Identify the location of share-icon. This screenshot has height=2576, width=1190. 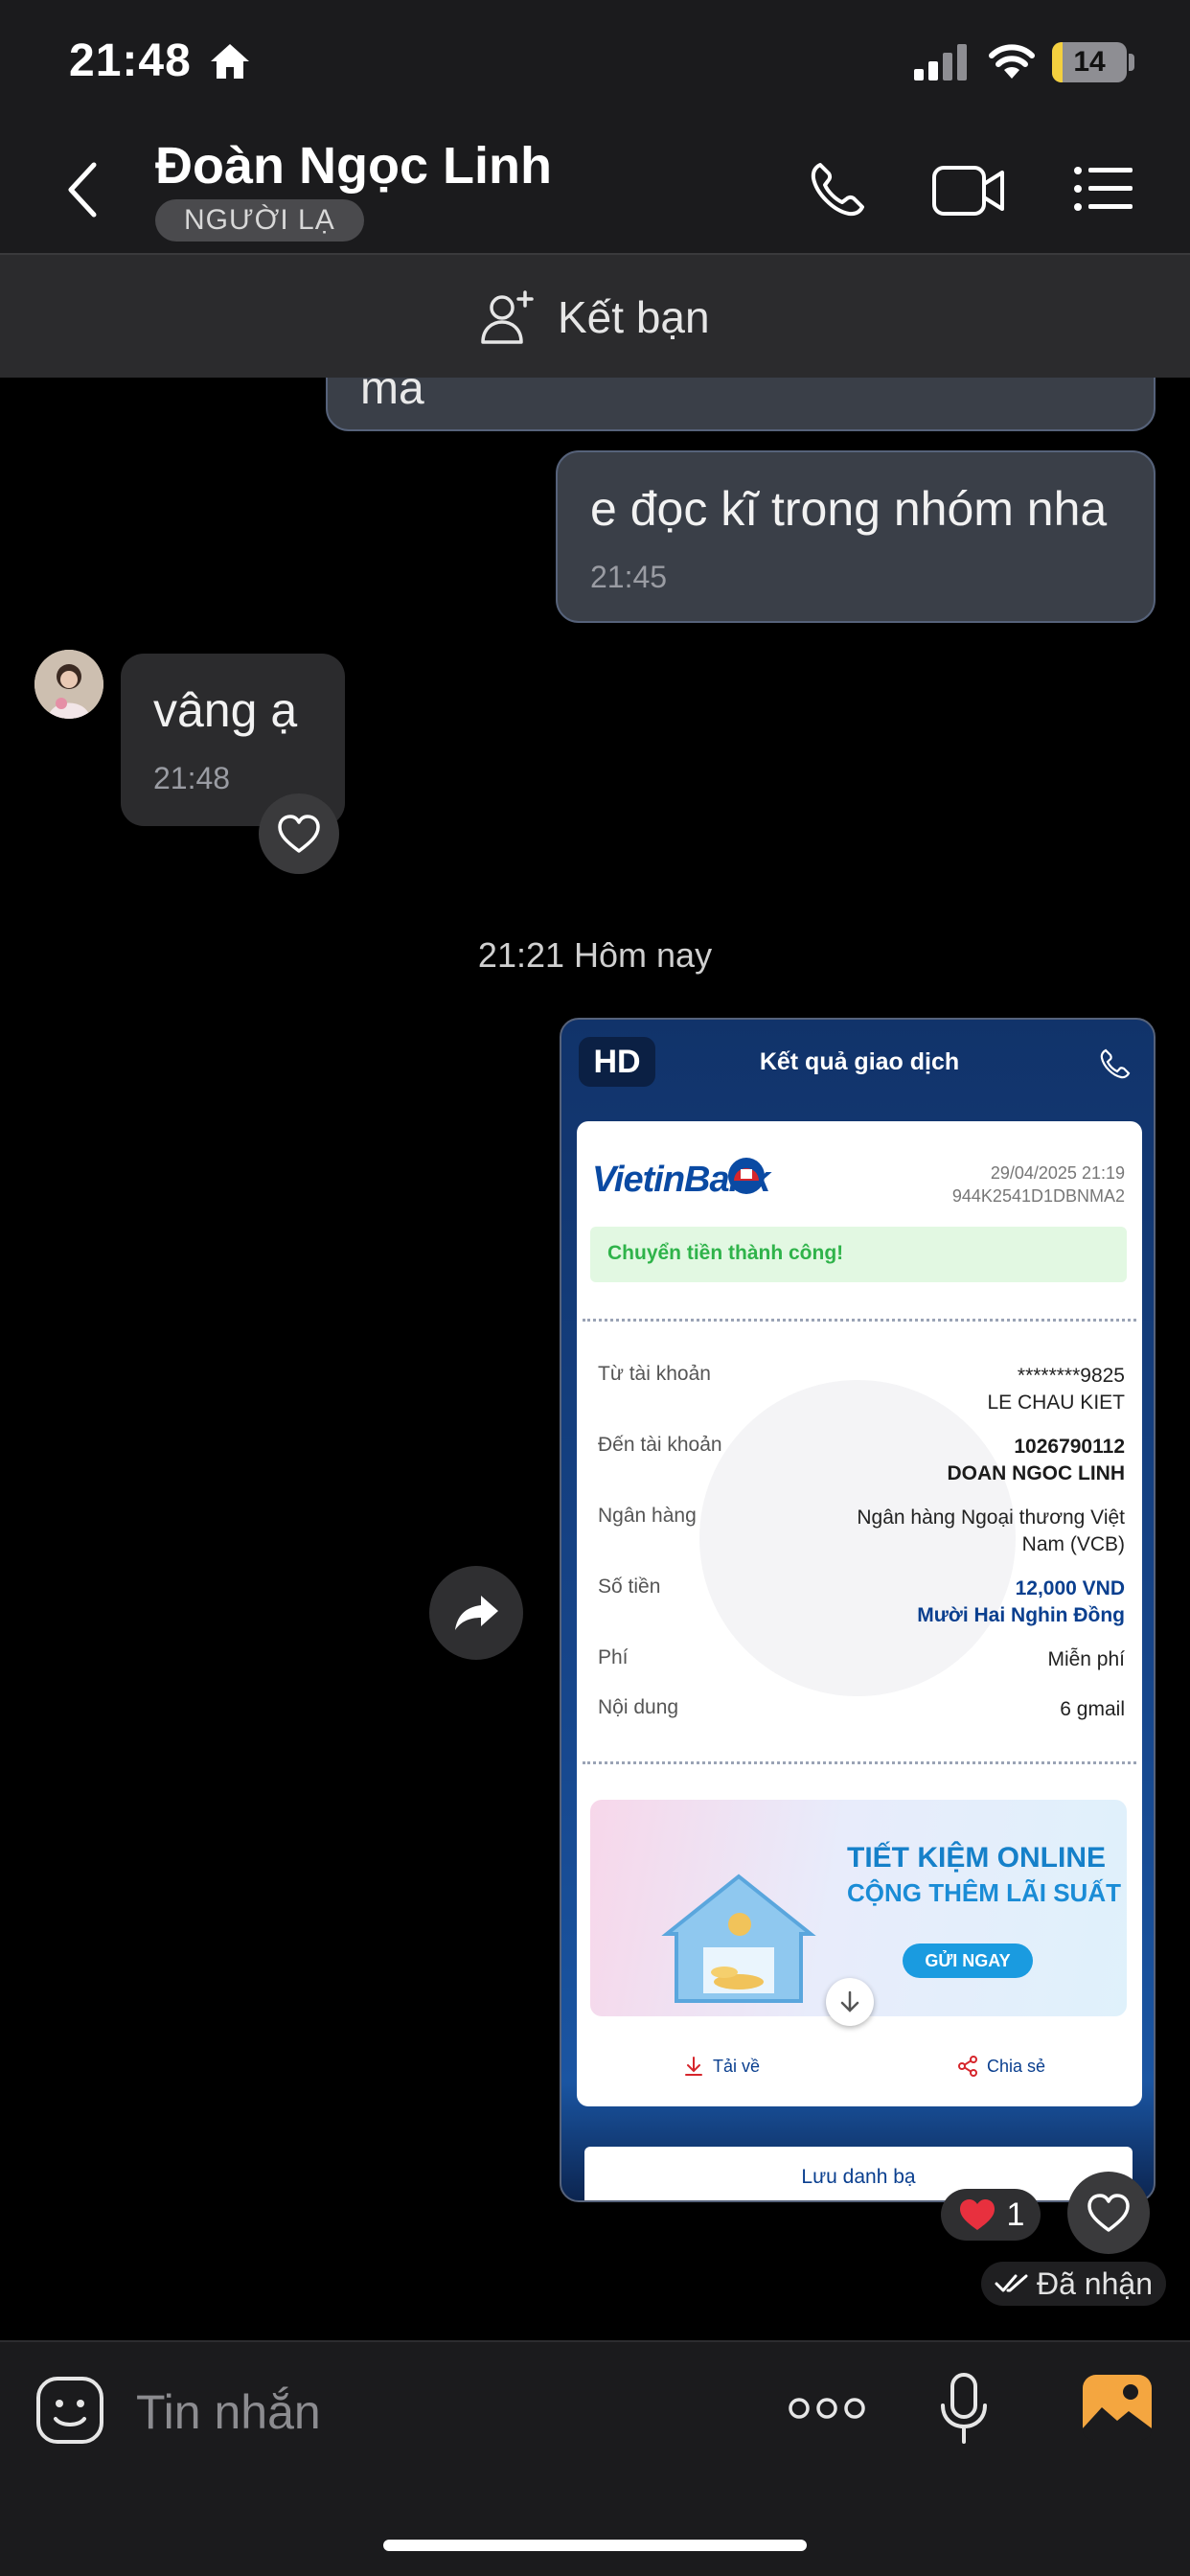
(968, 2066).